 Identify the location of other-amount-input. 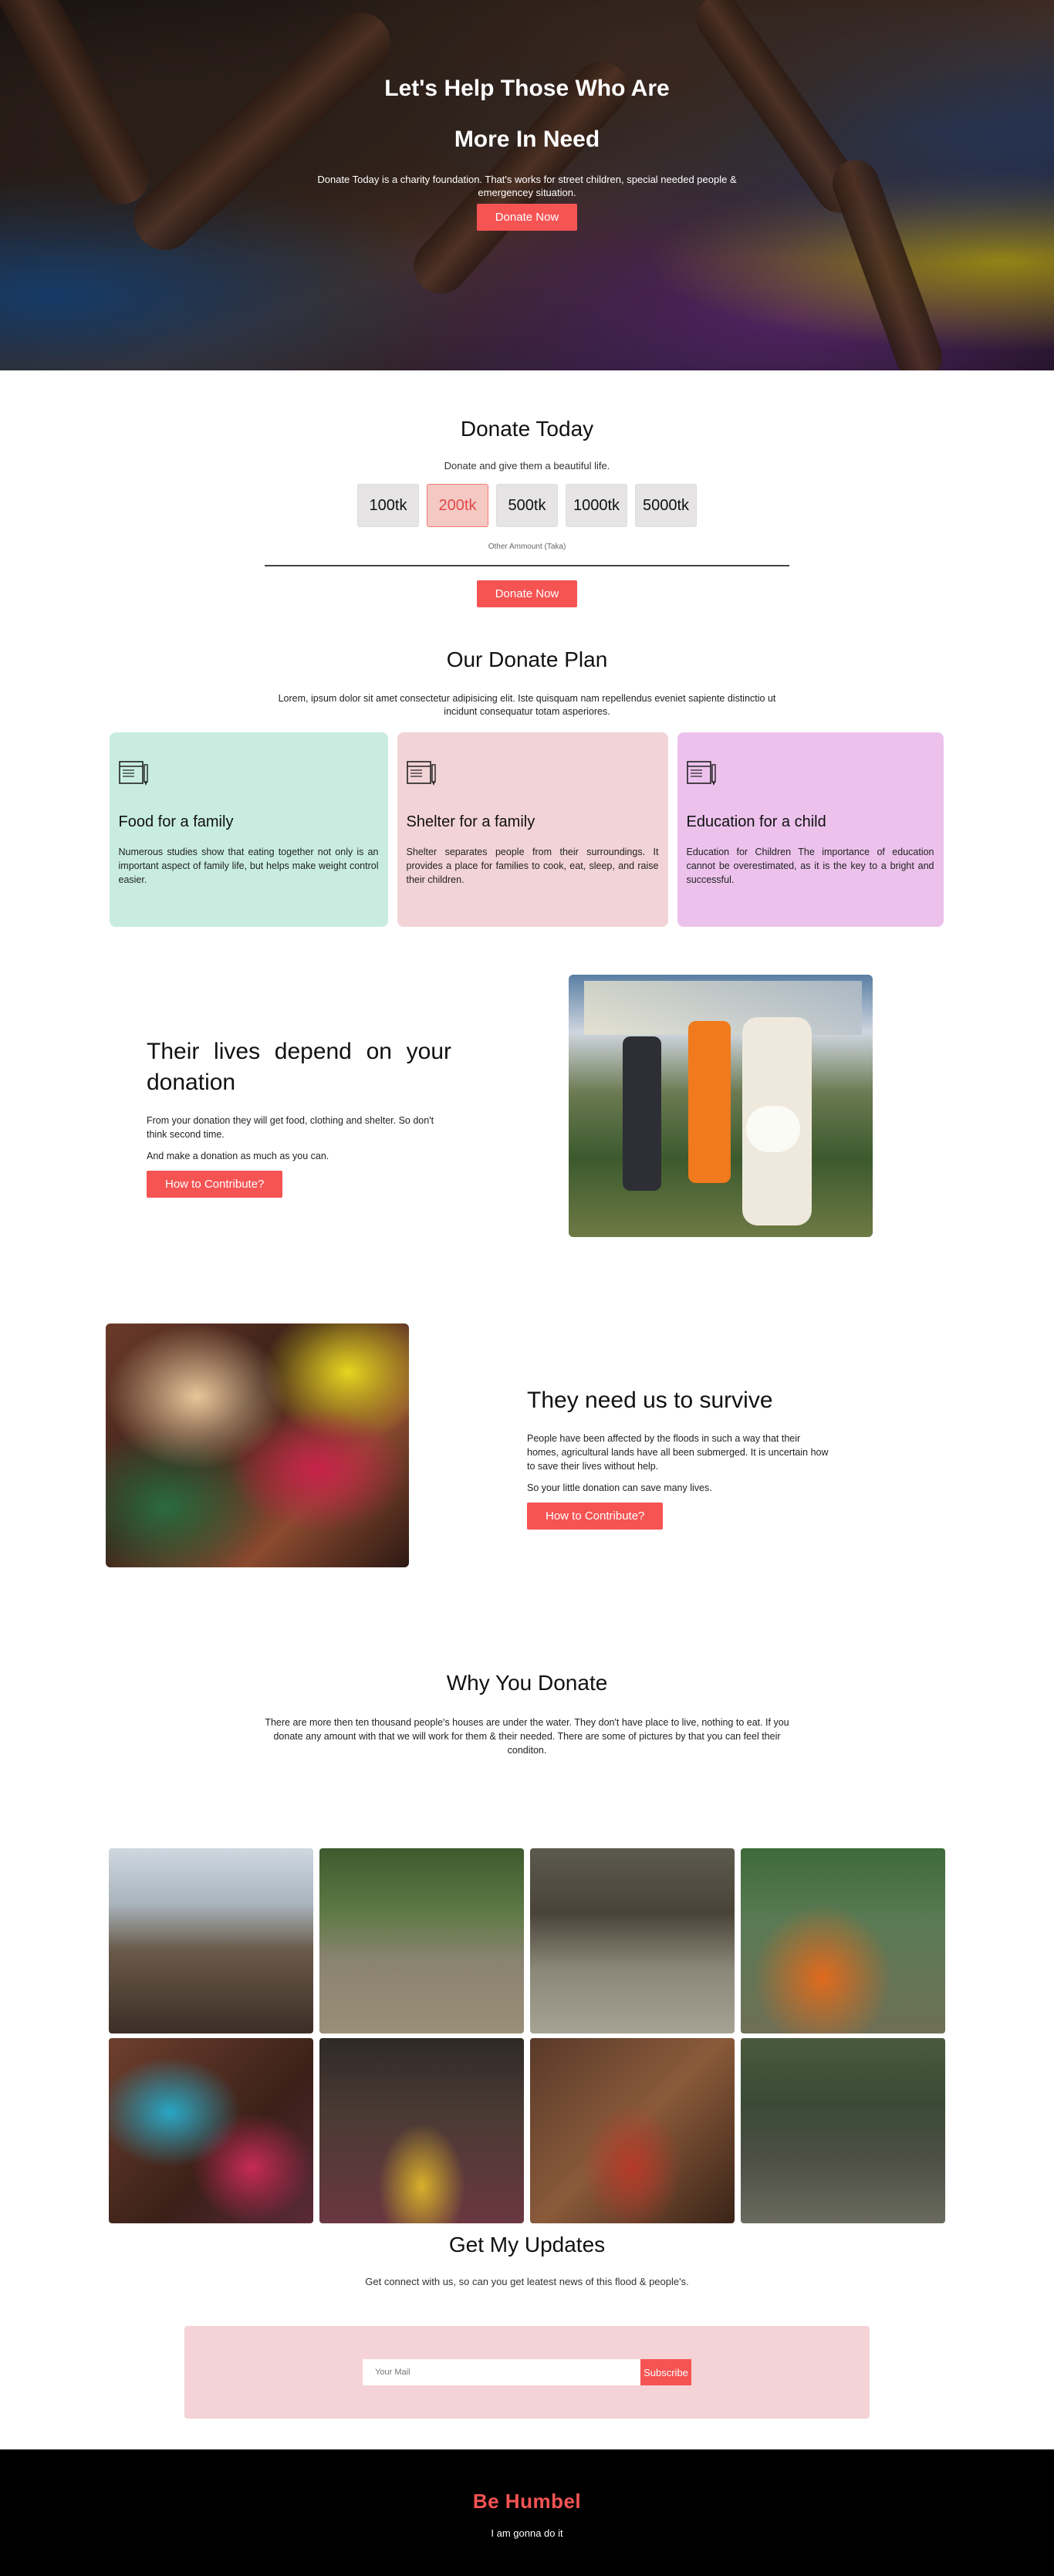
(527, 565).